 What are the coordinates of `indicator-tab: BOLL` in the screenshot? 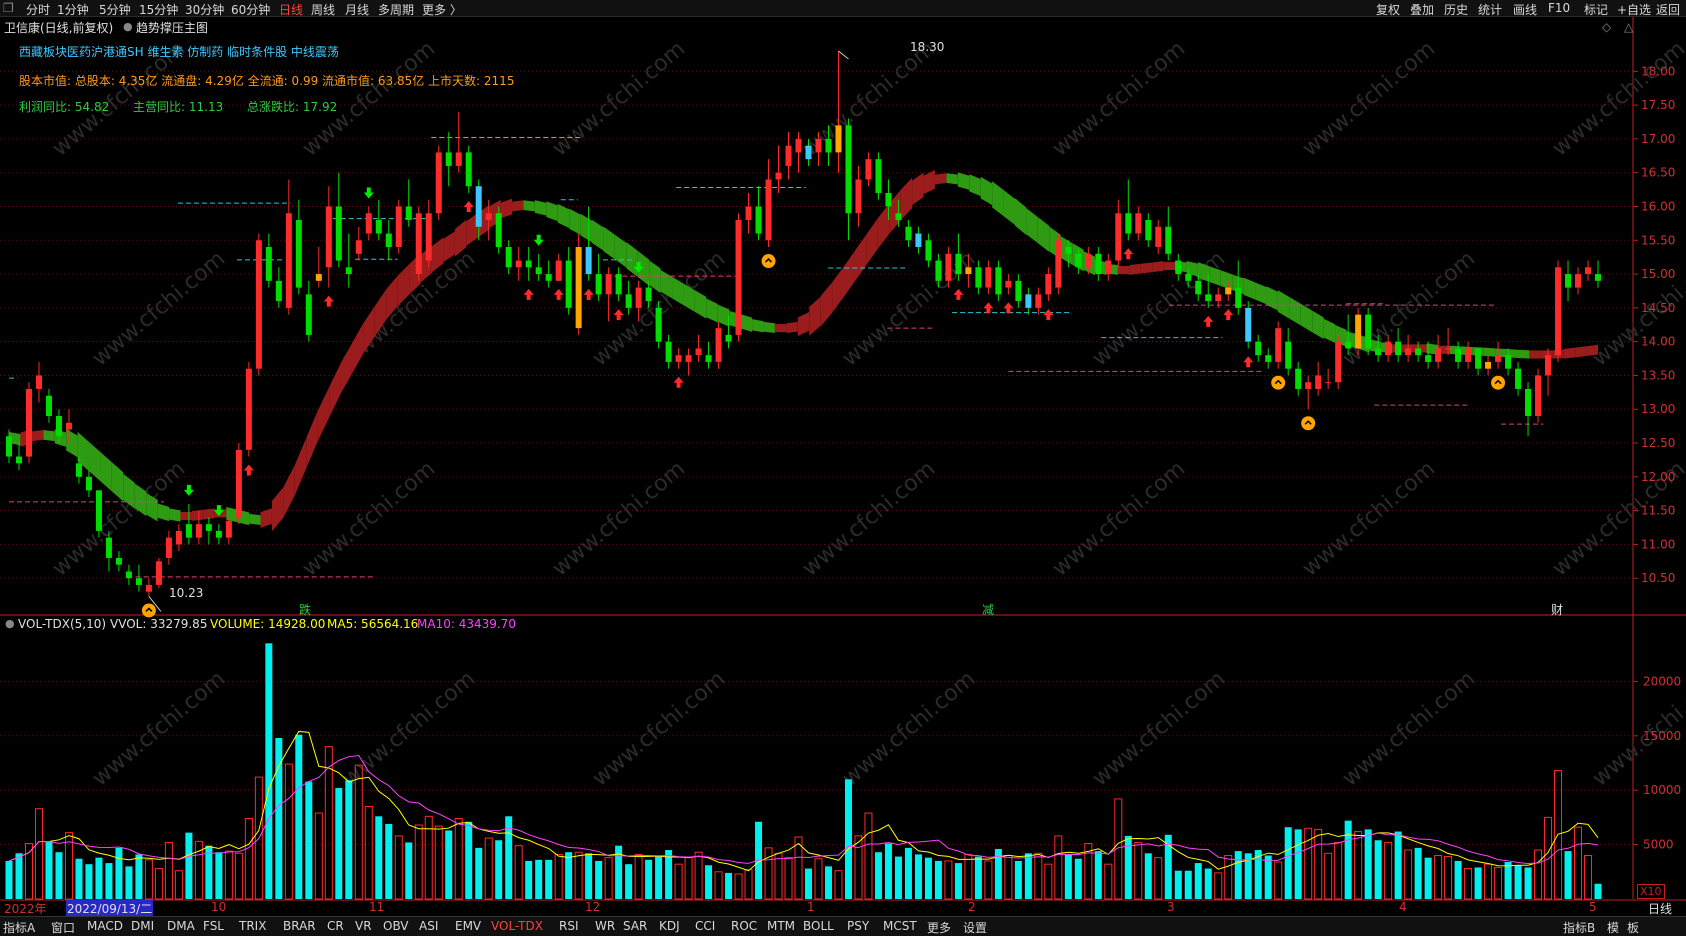 It's located at (818, 926).